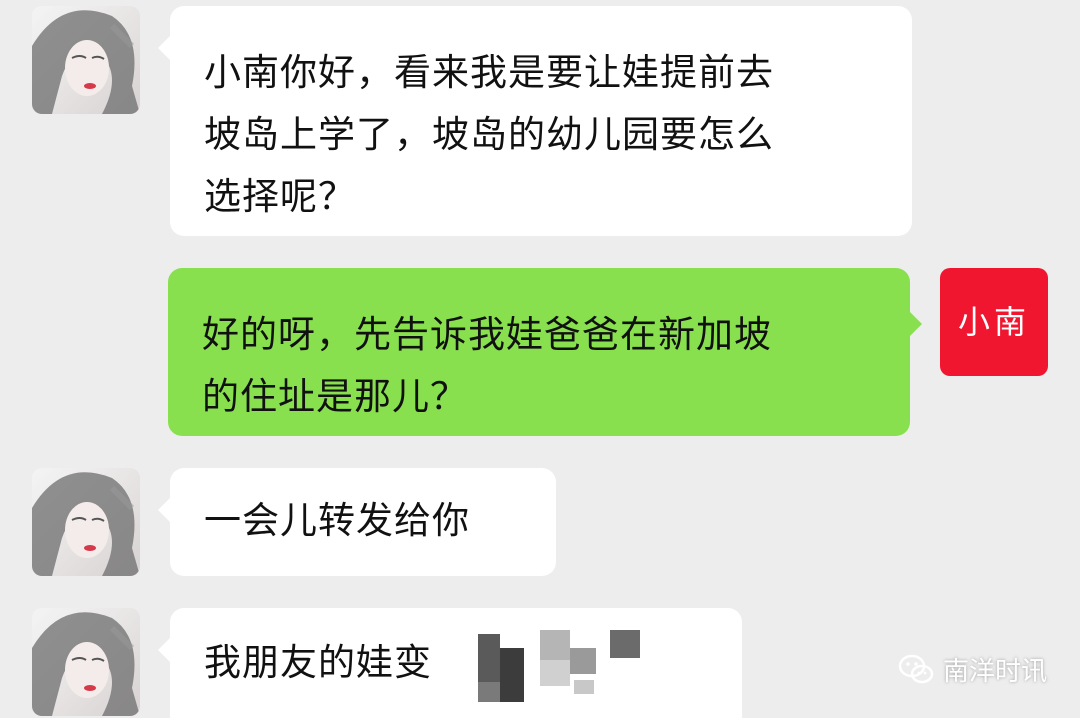 The width and height of the screenshot is (1080, 718). Describe the element at coordinates (487, 365) in the screenshot. I see `message-text: 好的呀，先告诉我娃爸爸在新加坡 的住址是那儿？` at that location.